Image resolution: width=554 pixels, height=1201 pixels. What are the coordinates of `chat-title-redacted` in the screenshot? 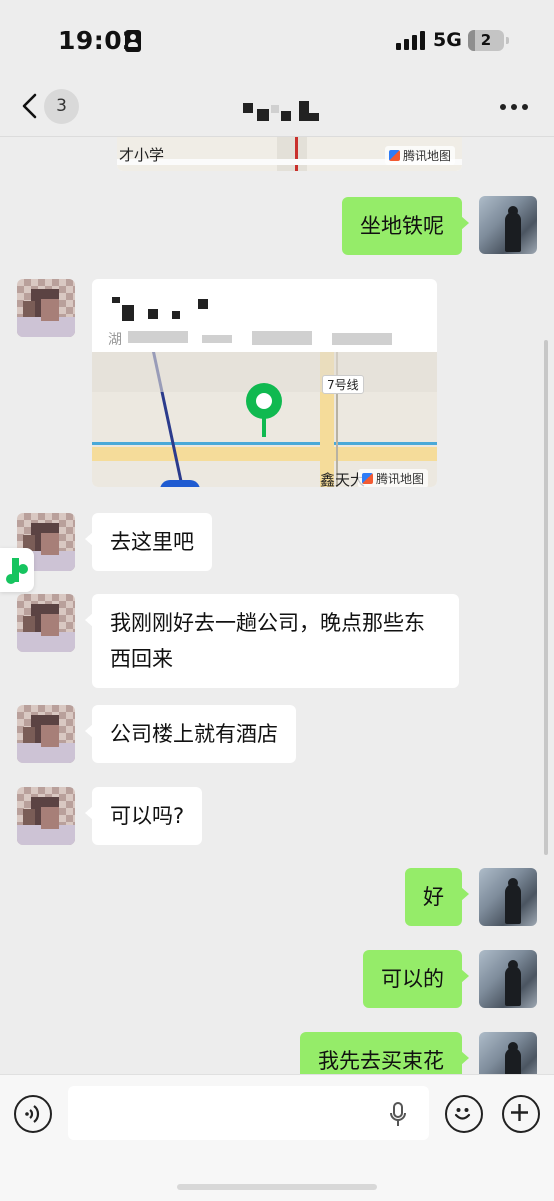 It's located at (283, 111).